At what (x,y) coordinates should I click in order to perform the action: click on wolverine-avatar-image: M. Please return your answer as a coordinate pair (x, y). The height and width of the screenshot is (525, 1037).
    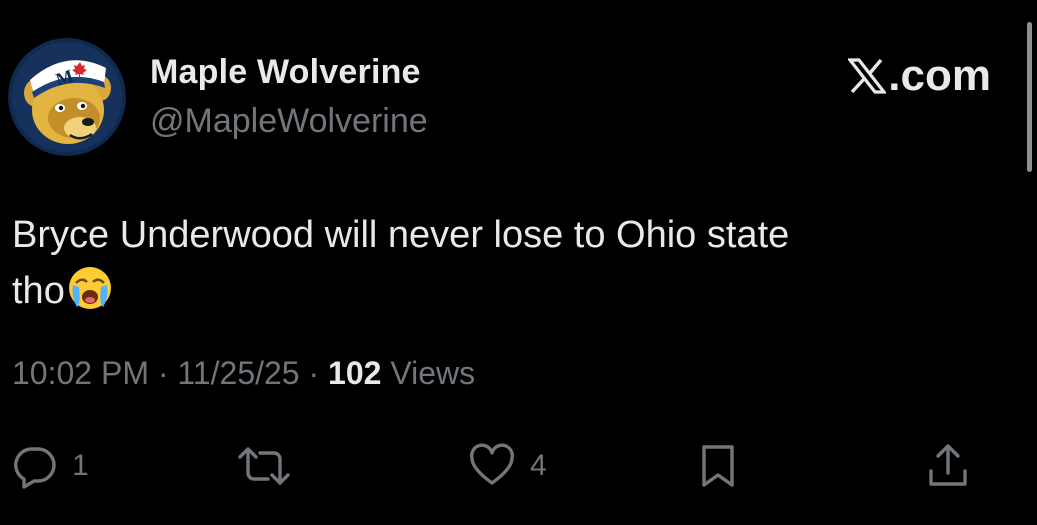
    Looking at the image, I should click on (67, 97).